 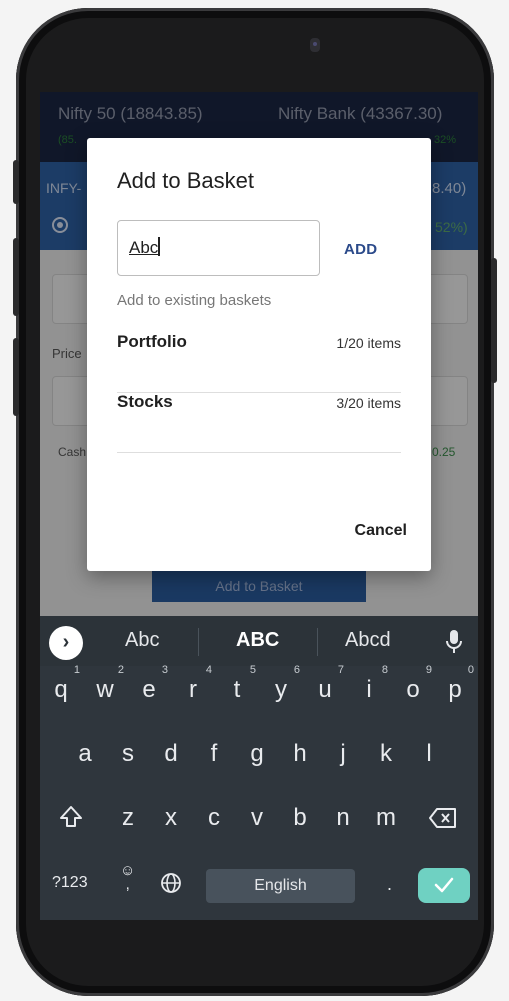 What do you see at coordinates (194, 300) in the screenshot?
I see `existing-baskets-label: Add to existing baskets` at bounding box center [194, 300].